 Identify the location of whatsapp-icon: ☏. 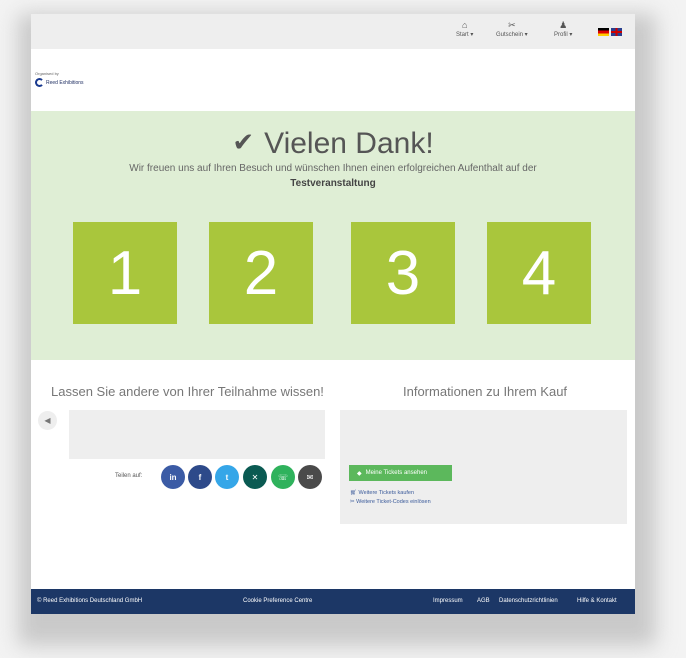
(283, 477).